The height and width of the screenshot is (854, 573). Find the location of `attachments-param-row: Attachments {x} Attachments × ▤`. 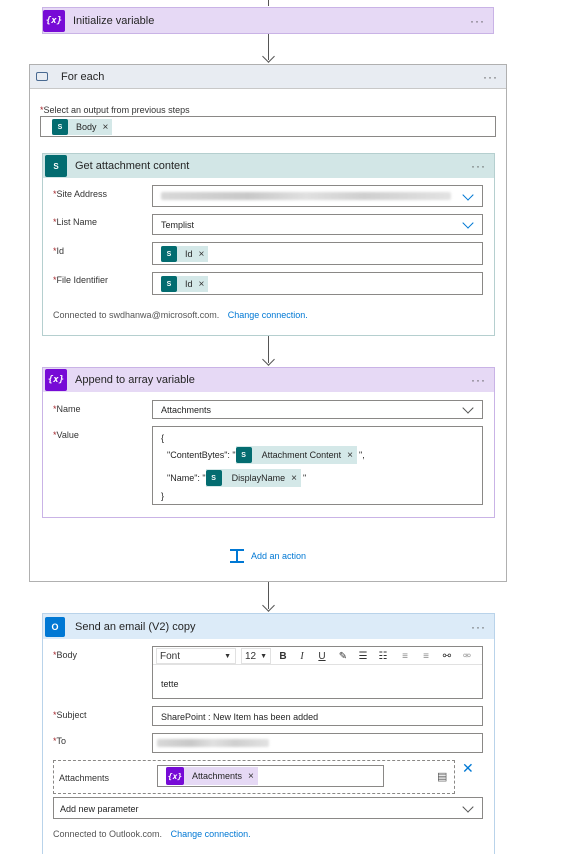

attachments-param-row: Attachments {x} Attachments × ▤ is located at coordinates (254, 777).